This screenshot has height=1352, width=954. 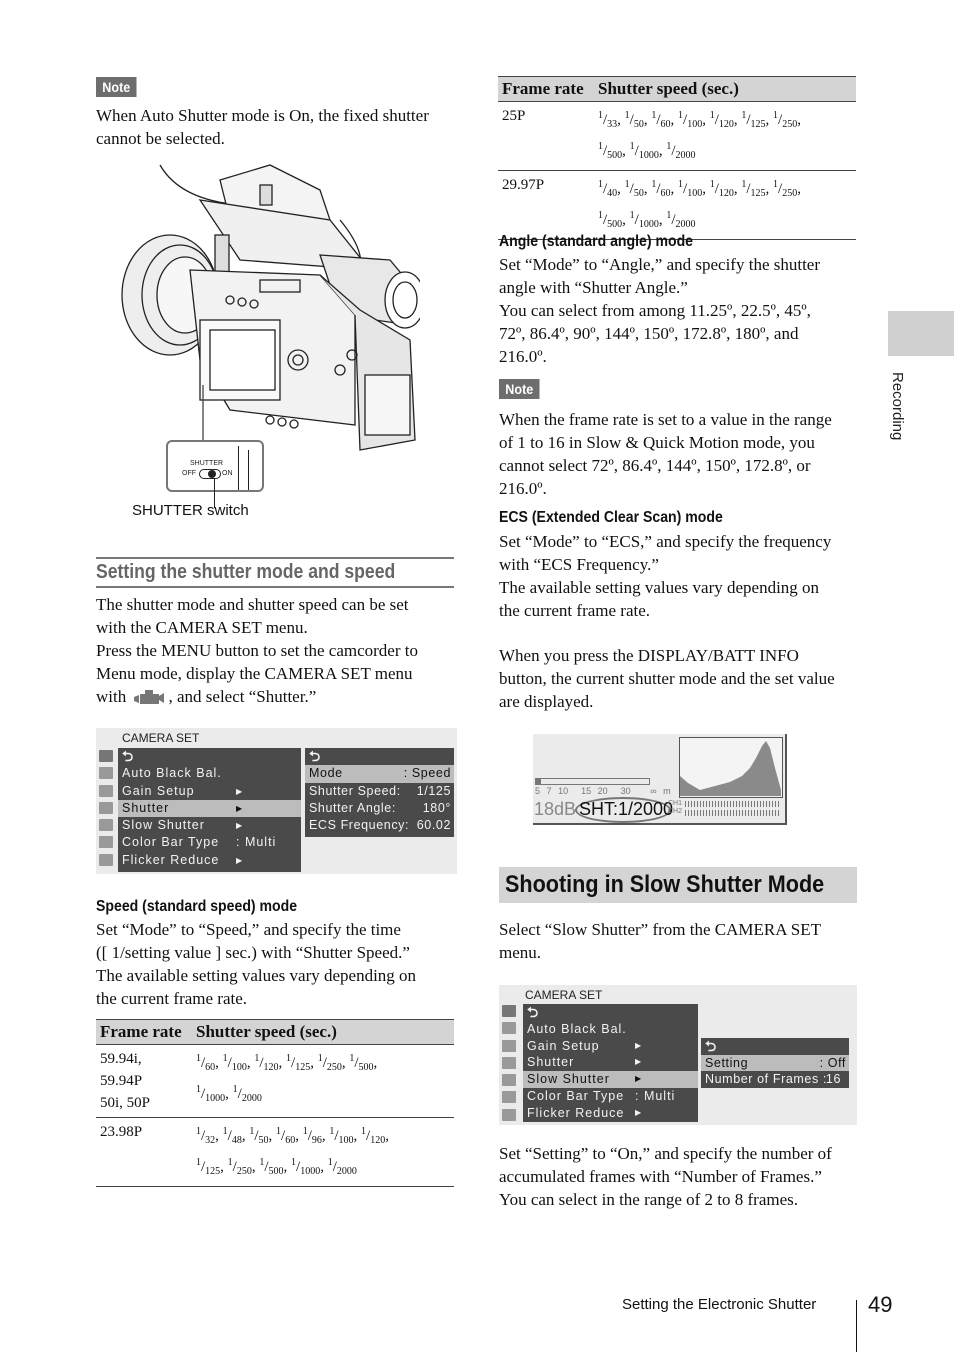 What do you see at coordinates (379, 774) in the screenshot?
I see `submenu-item-mode: Mode: Speed` at bounding box center [379, 774].